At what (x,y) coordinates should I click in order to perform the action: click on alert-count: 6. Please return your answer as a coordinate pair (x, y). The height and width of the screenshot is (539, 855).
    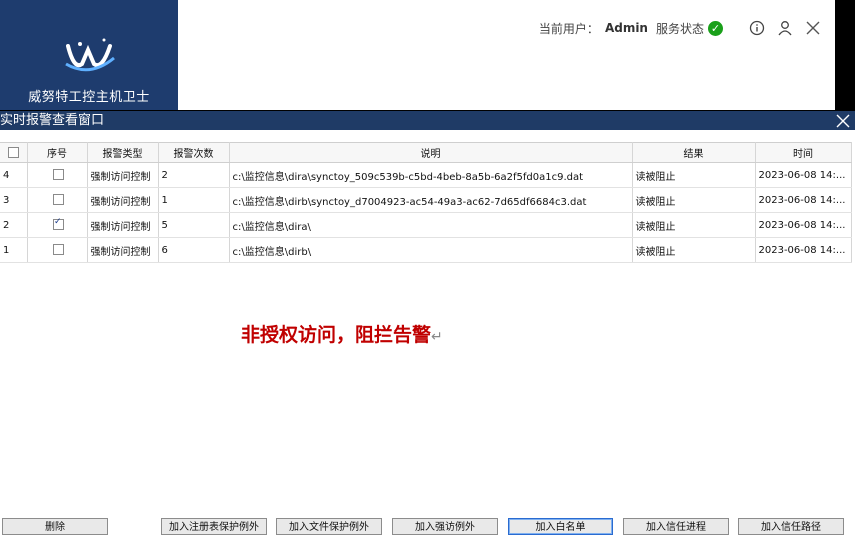
    Looking at the image, I should click on (194, 250).